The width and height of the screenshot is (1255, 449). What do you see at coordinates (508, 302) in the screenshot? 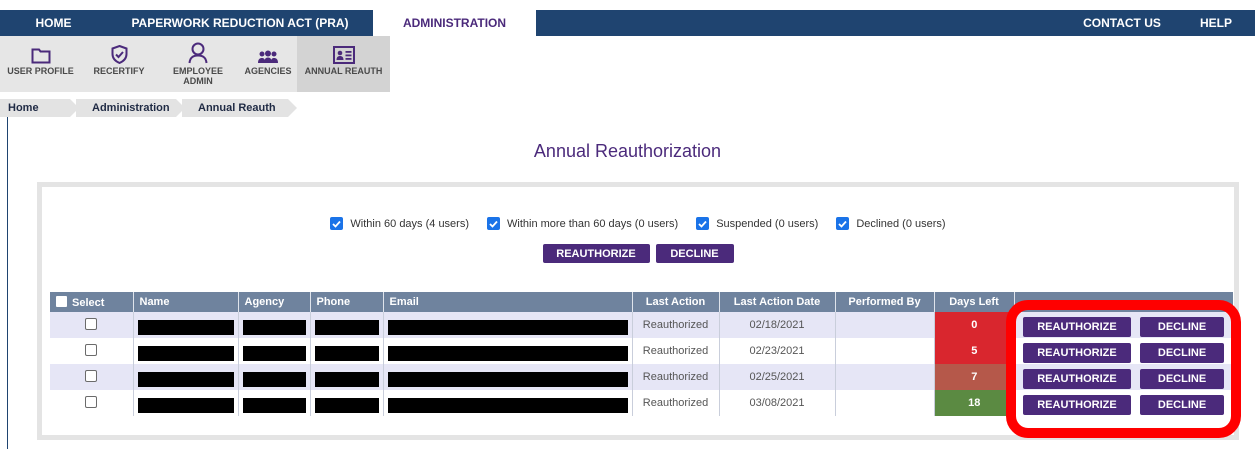
I see `header-email: Email` at bounding box center [508, 302].